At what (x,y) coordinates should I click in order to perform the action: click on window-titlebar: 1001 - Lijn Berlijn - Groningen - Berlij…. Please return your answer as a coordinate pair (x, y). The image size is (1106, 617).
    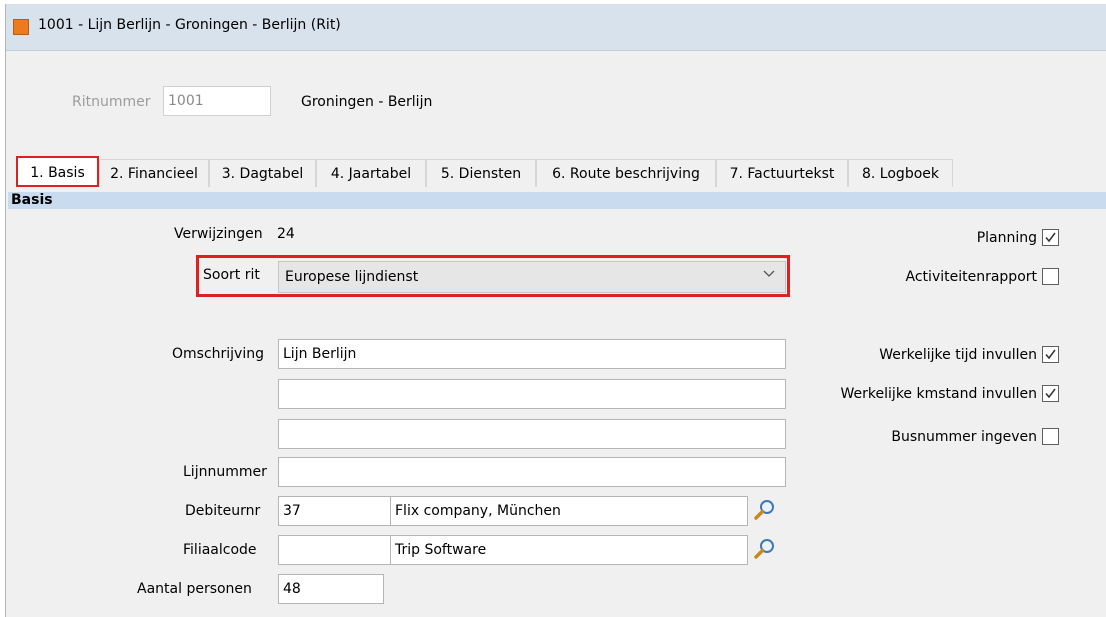
    Looking at the image, I should click on (556, 27).